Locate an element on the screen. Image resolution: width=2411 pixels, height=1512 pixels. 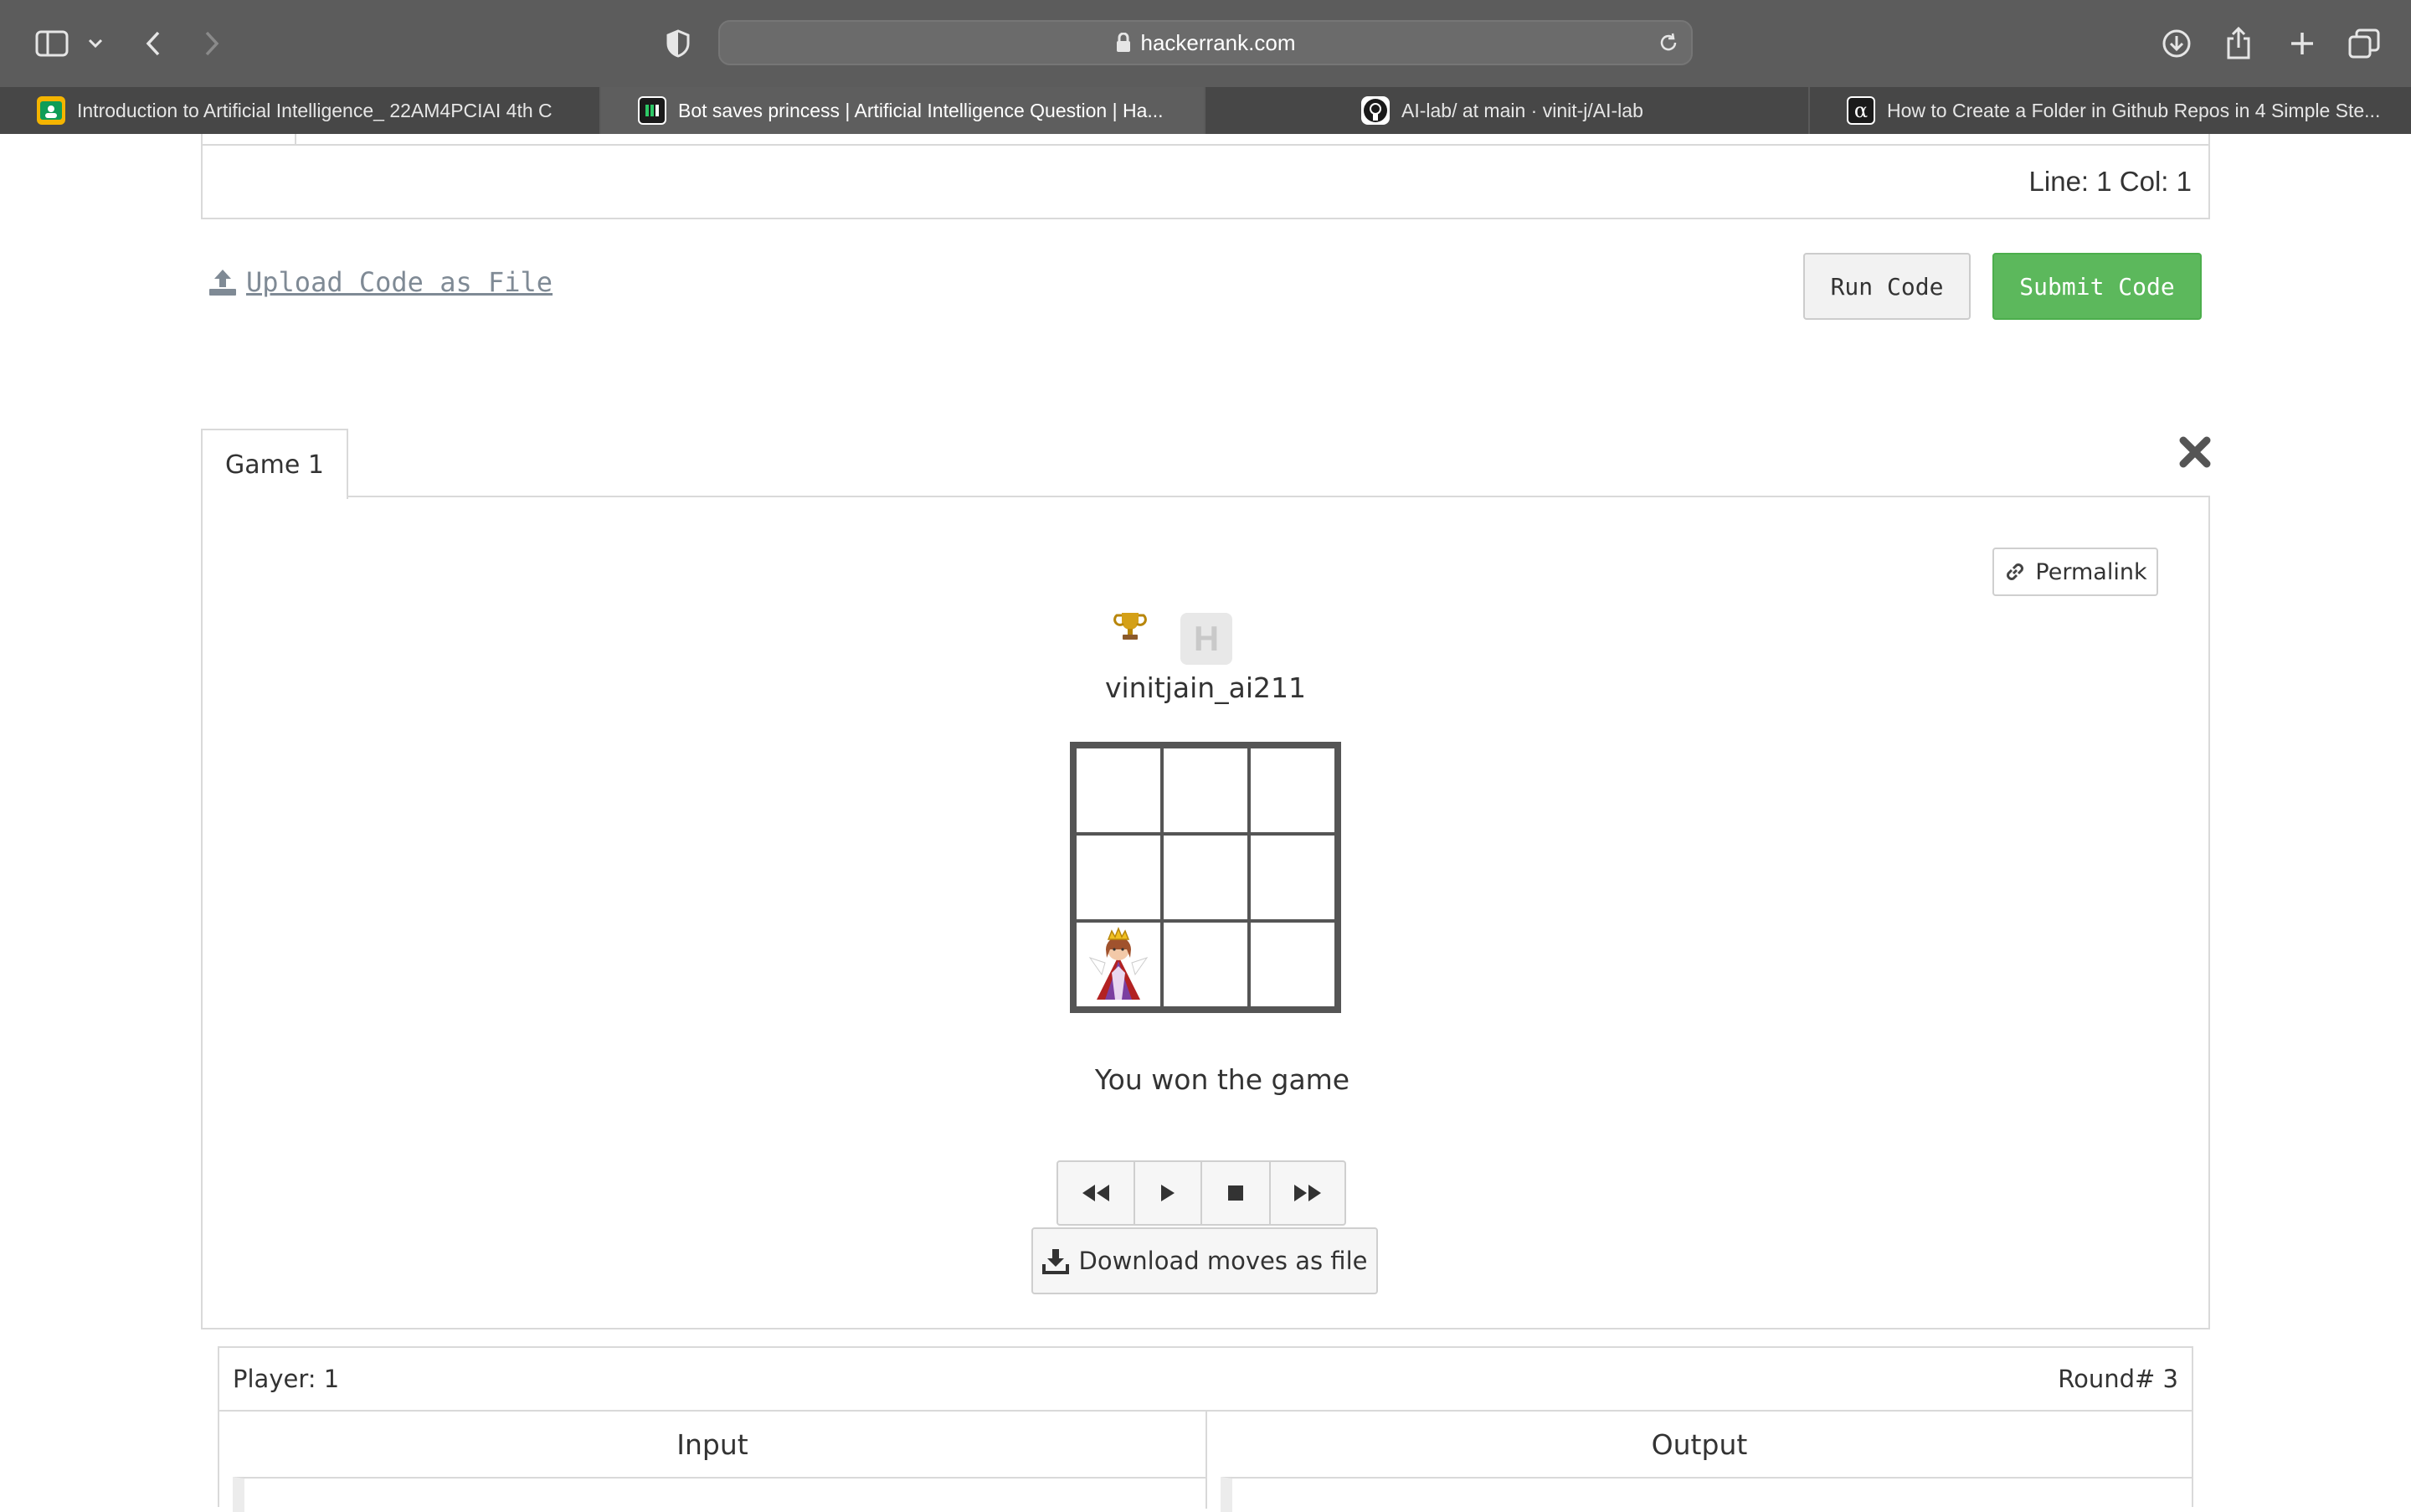
output-column: Output is located at coordinates (1699, 1461).